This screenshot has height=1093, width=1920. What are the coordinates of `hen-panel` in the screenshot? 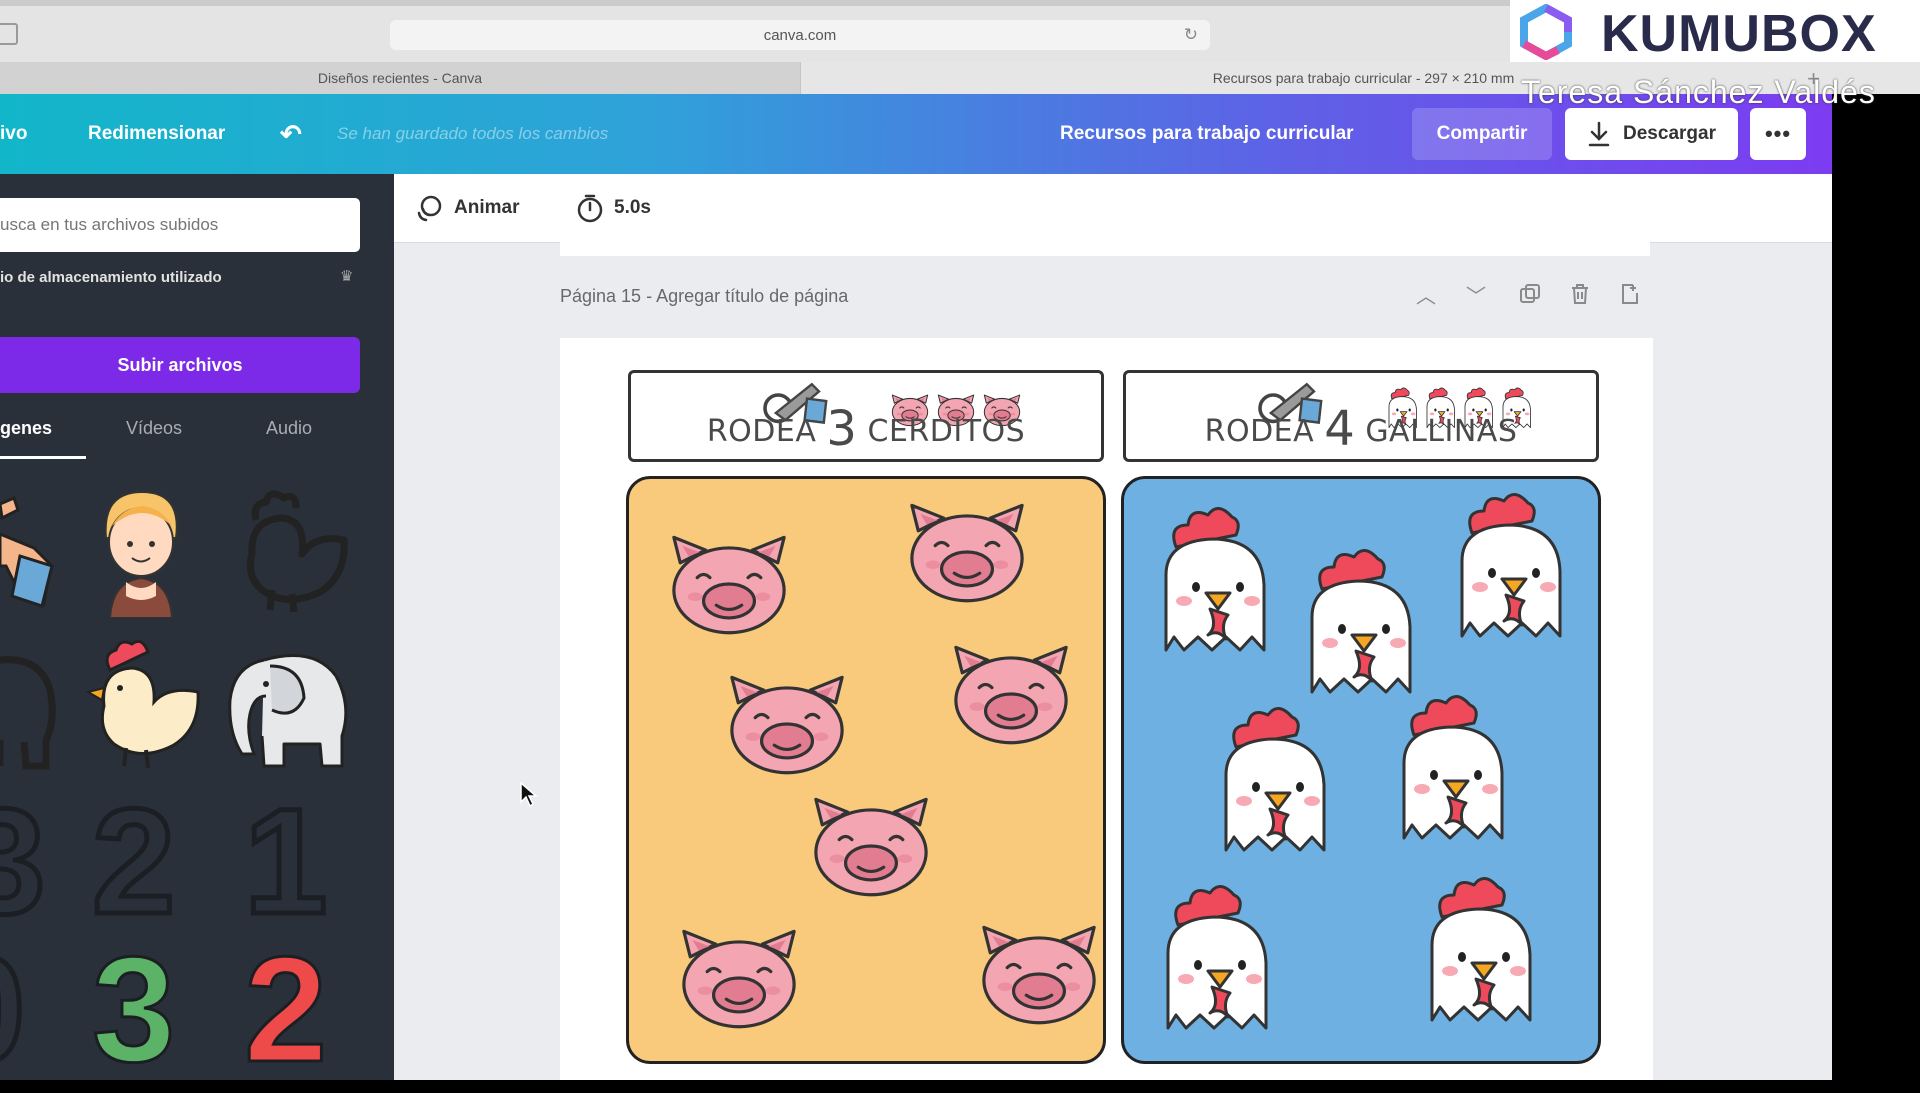 It's located at (1361, 770).